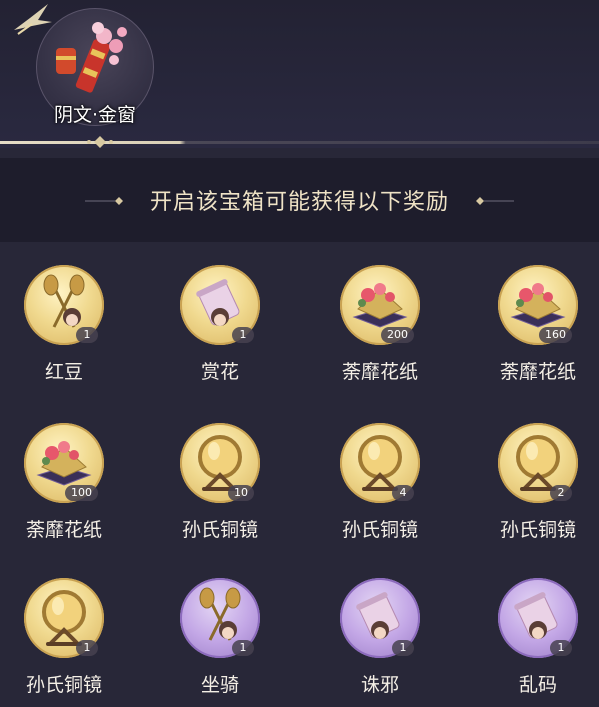 The height and width of the screenshot is (707, 599). I want to click on reward-icon-frame: 100, so click(64, 463).